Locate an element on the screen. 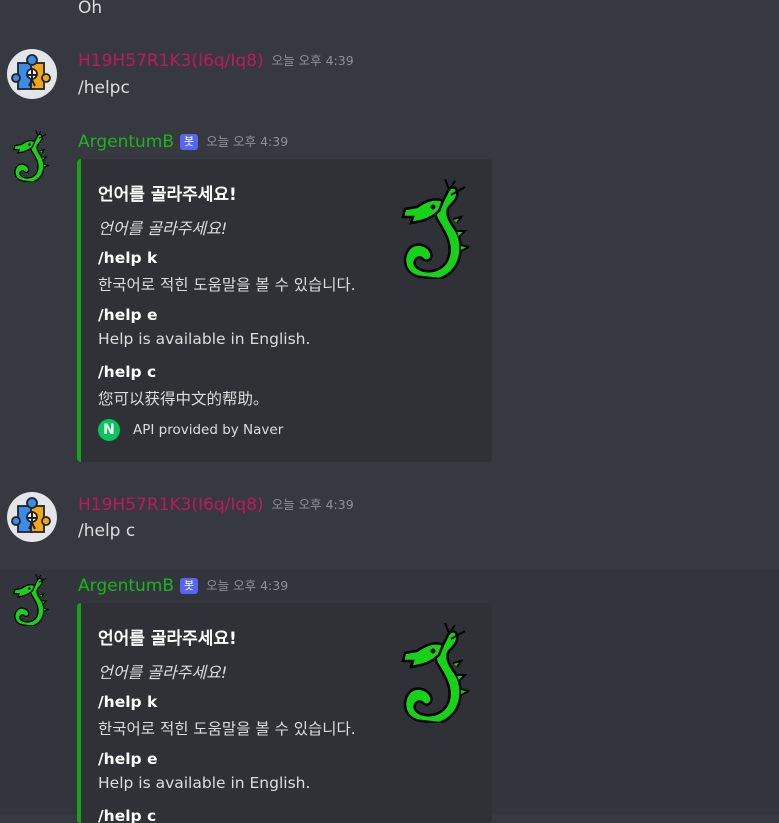 The width and height of the screenshot is (779, 823). message-group: H19H57R1K3(I6q/Iq8) 오늘 오후 4:39 /help c is located at coordinates (389, 518).